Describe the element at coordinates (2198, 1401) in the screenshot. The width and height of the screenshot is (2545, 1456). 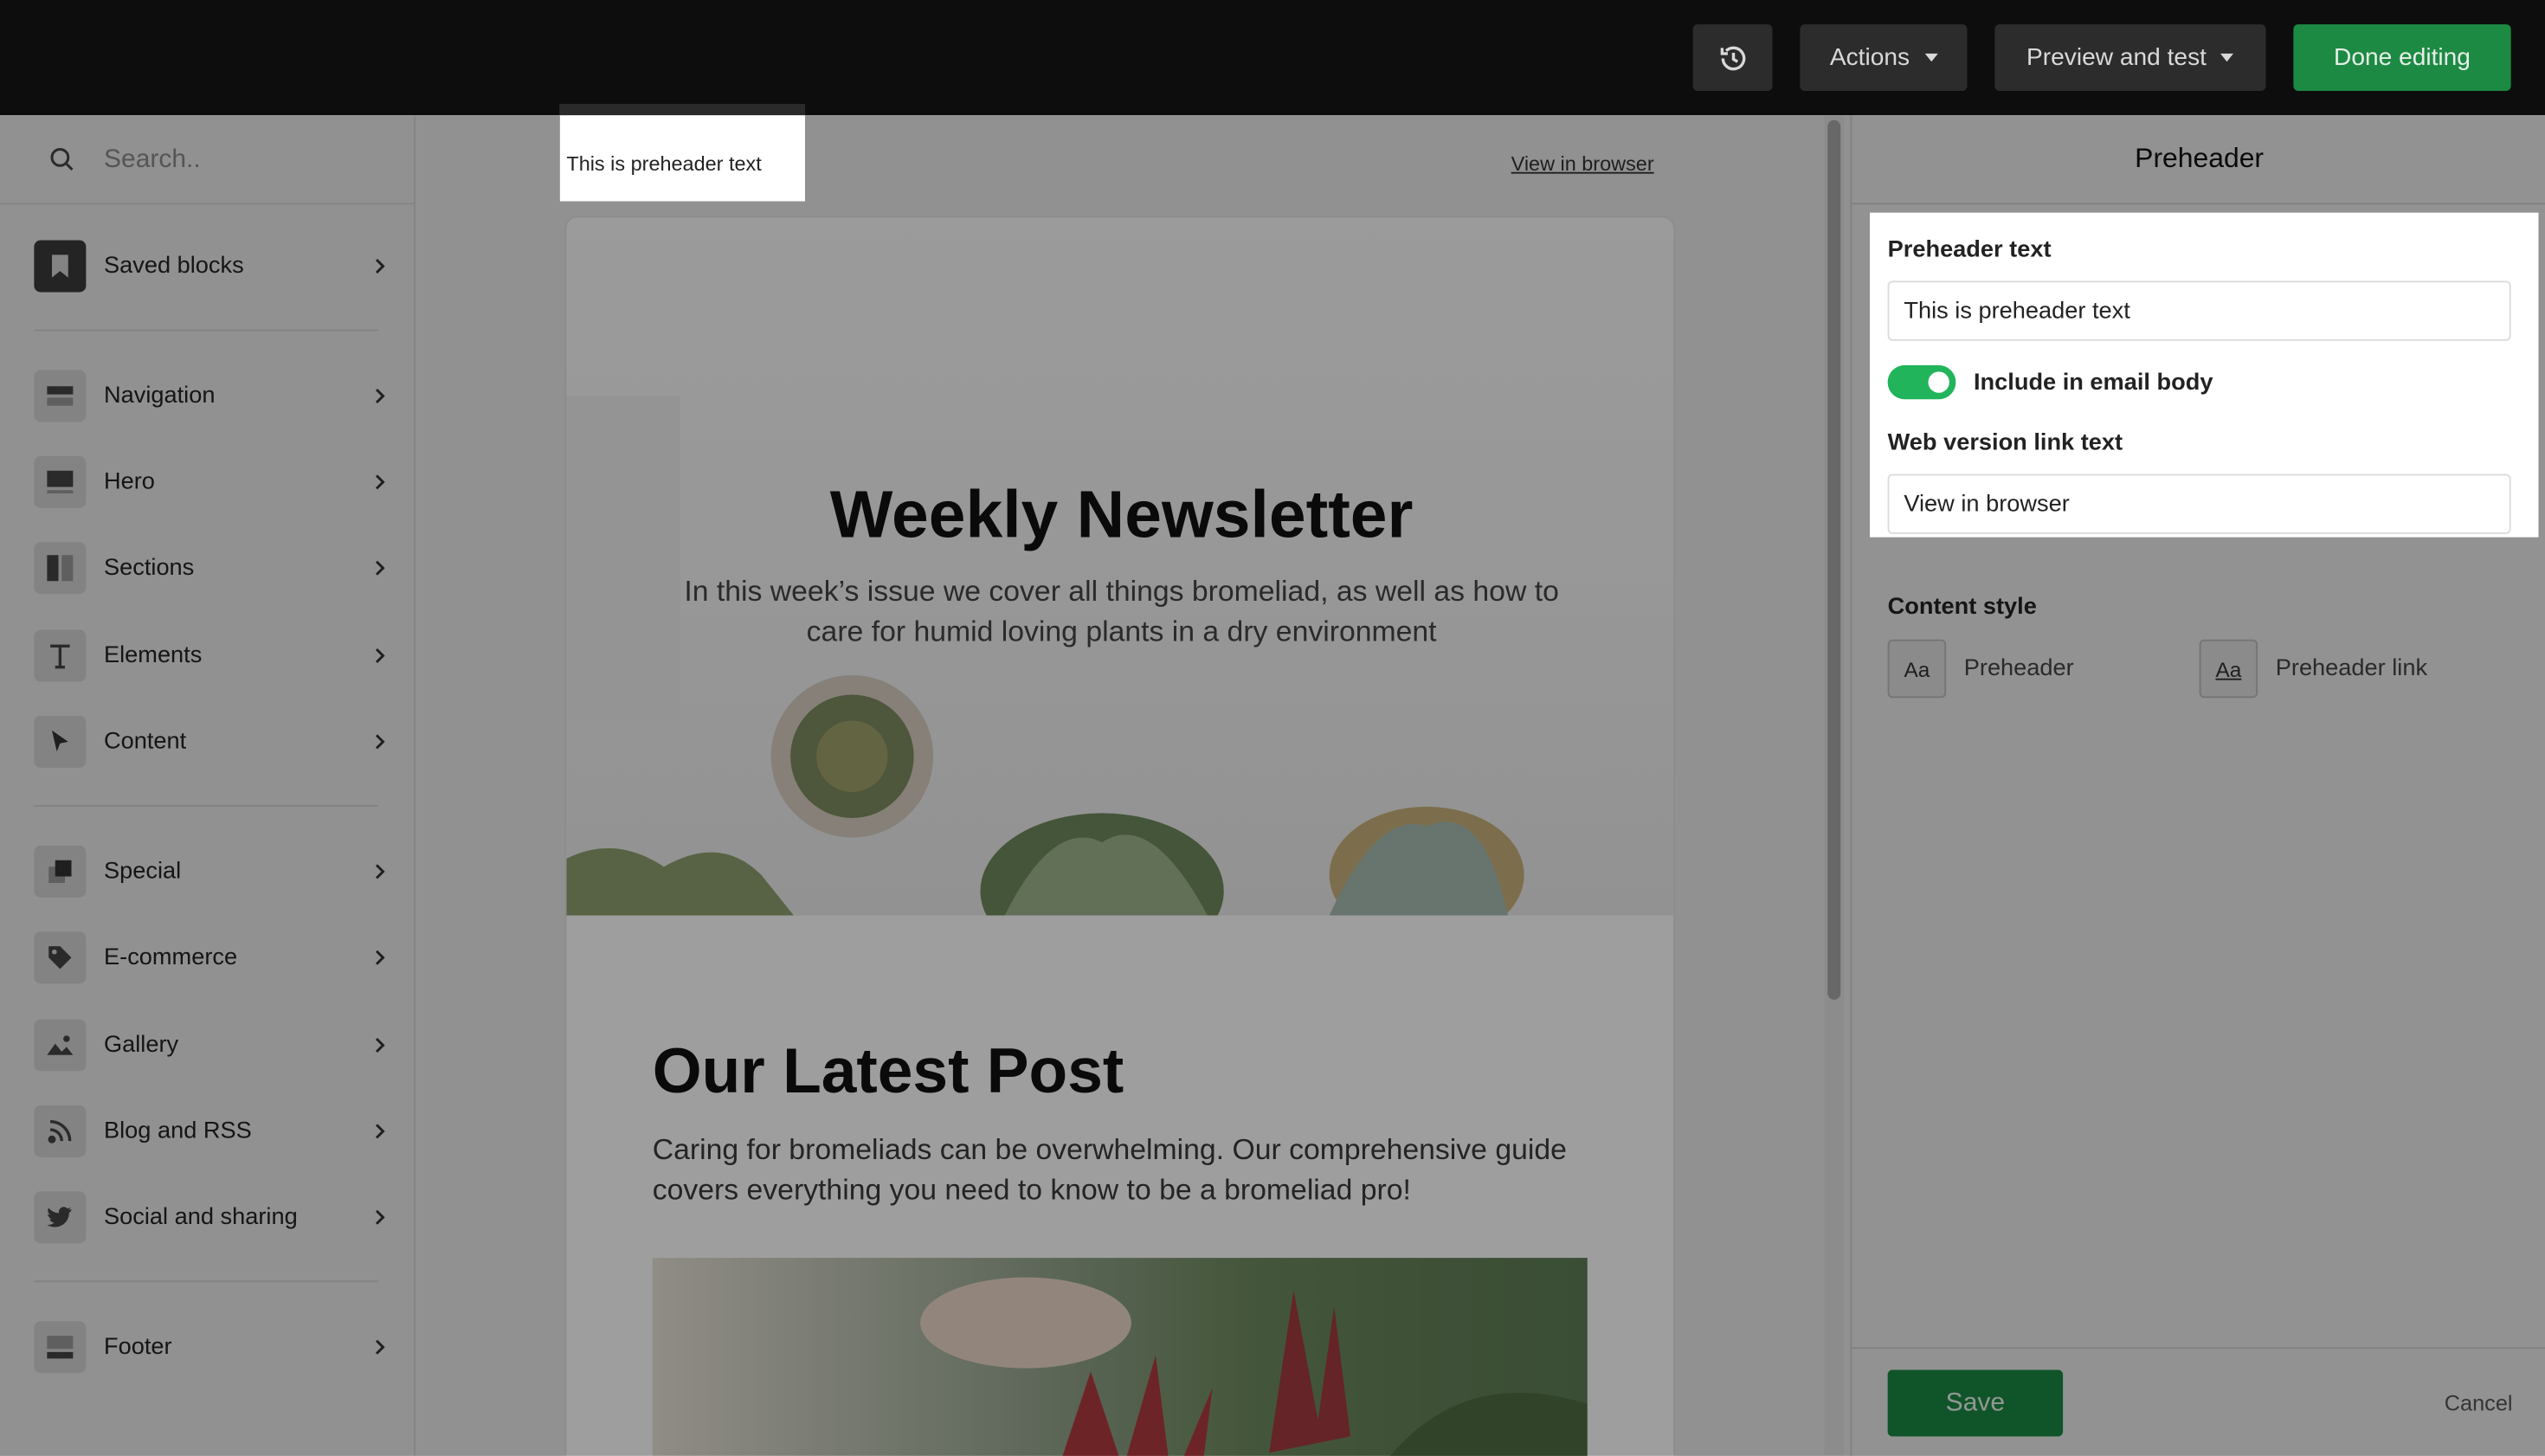
I see `panel-footer: Save Cancel` at that location.